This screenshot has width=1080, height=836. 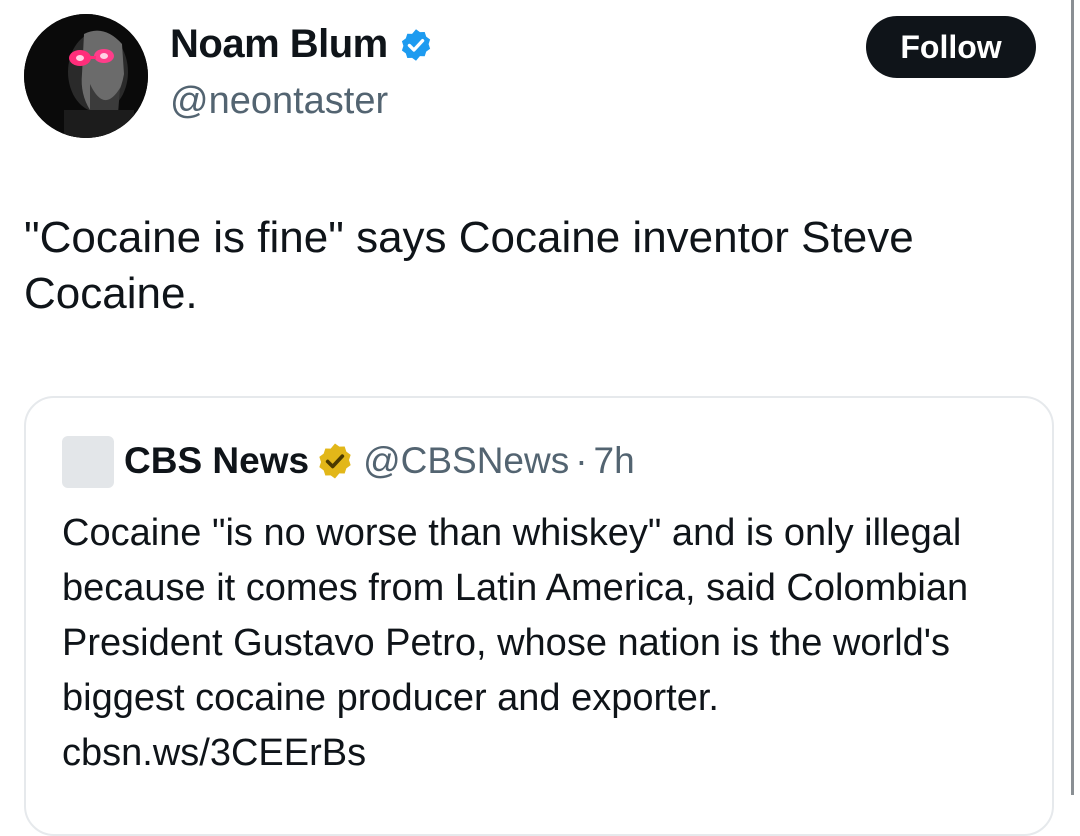 What do you see at coordinates (1072, 397) in the screenshot?
I see `window-edge` at bounding box center [1072, 397].